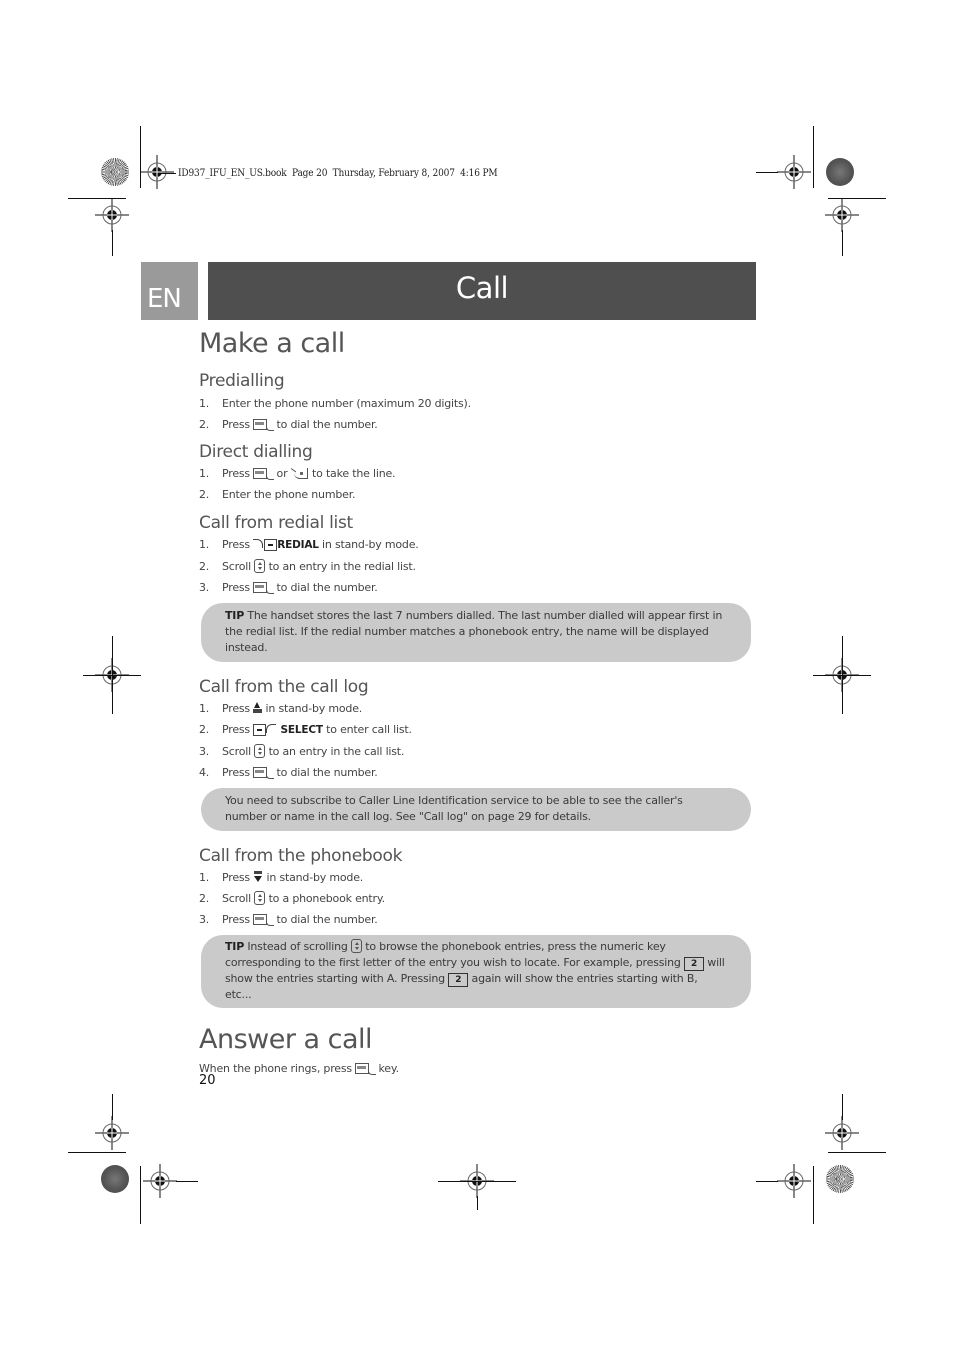  What do you see at coordinates (288, 424) in the screenshot?
I see `list-item: 2. Press to dial the number.` at bounding box center [288, 424].